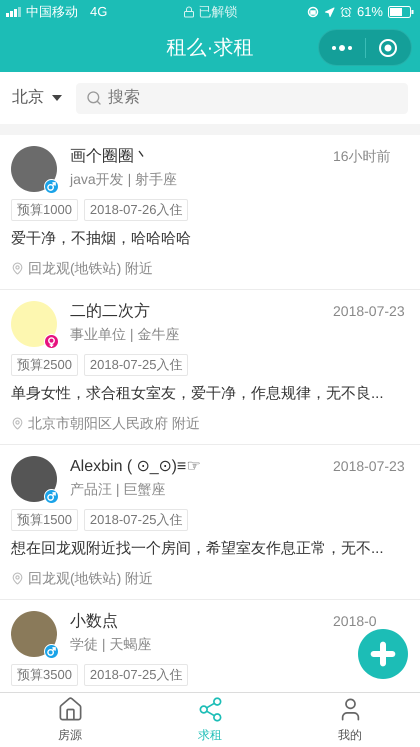  What do you see at coordinates (110, 157) in the screenshot?
I see `user-name: 画个圈圈丶` at bounding box center [110, 157].